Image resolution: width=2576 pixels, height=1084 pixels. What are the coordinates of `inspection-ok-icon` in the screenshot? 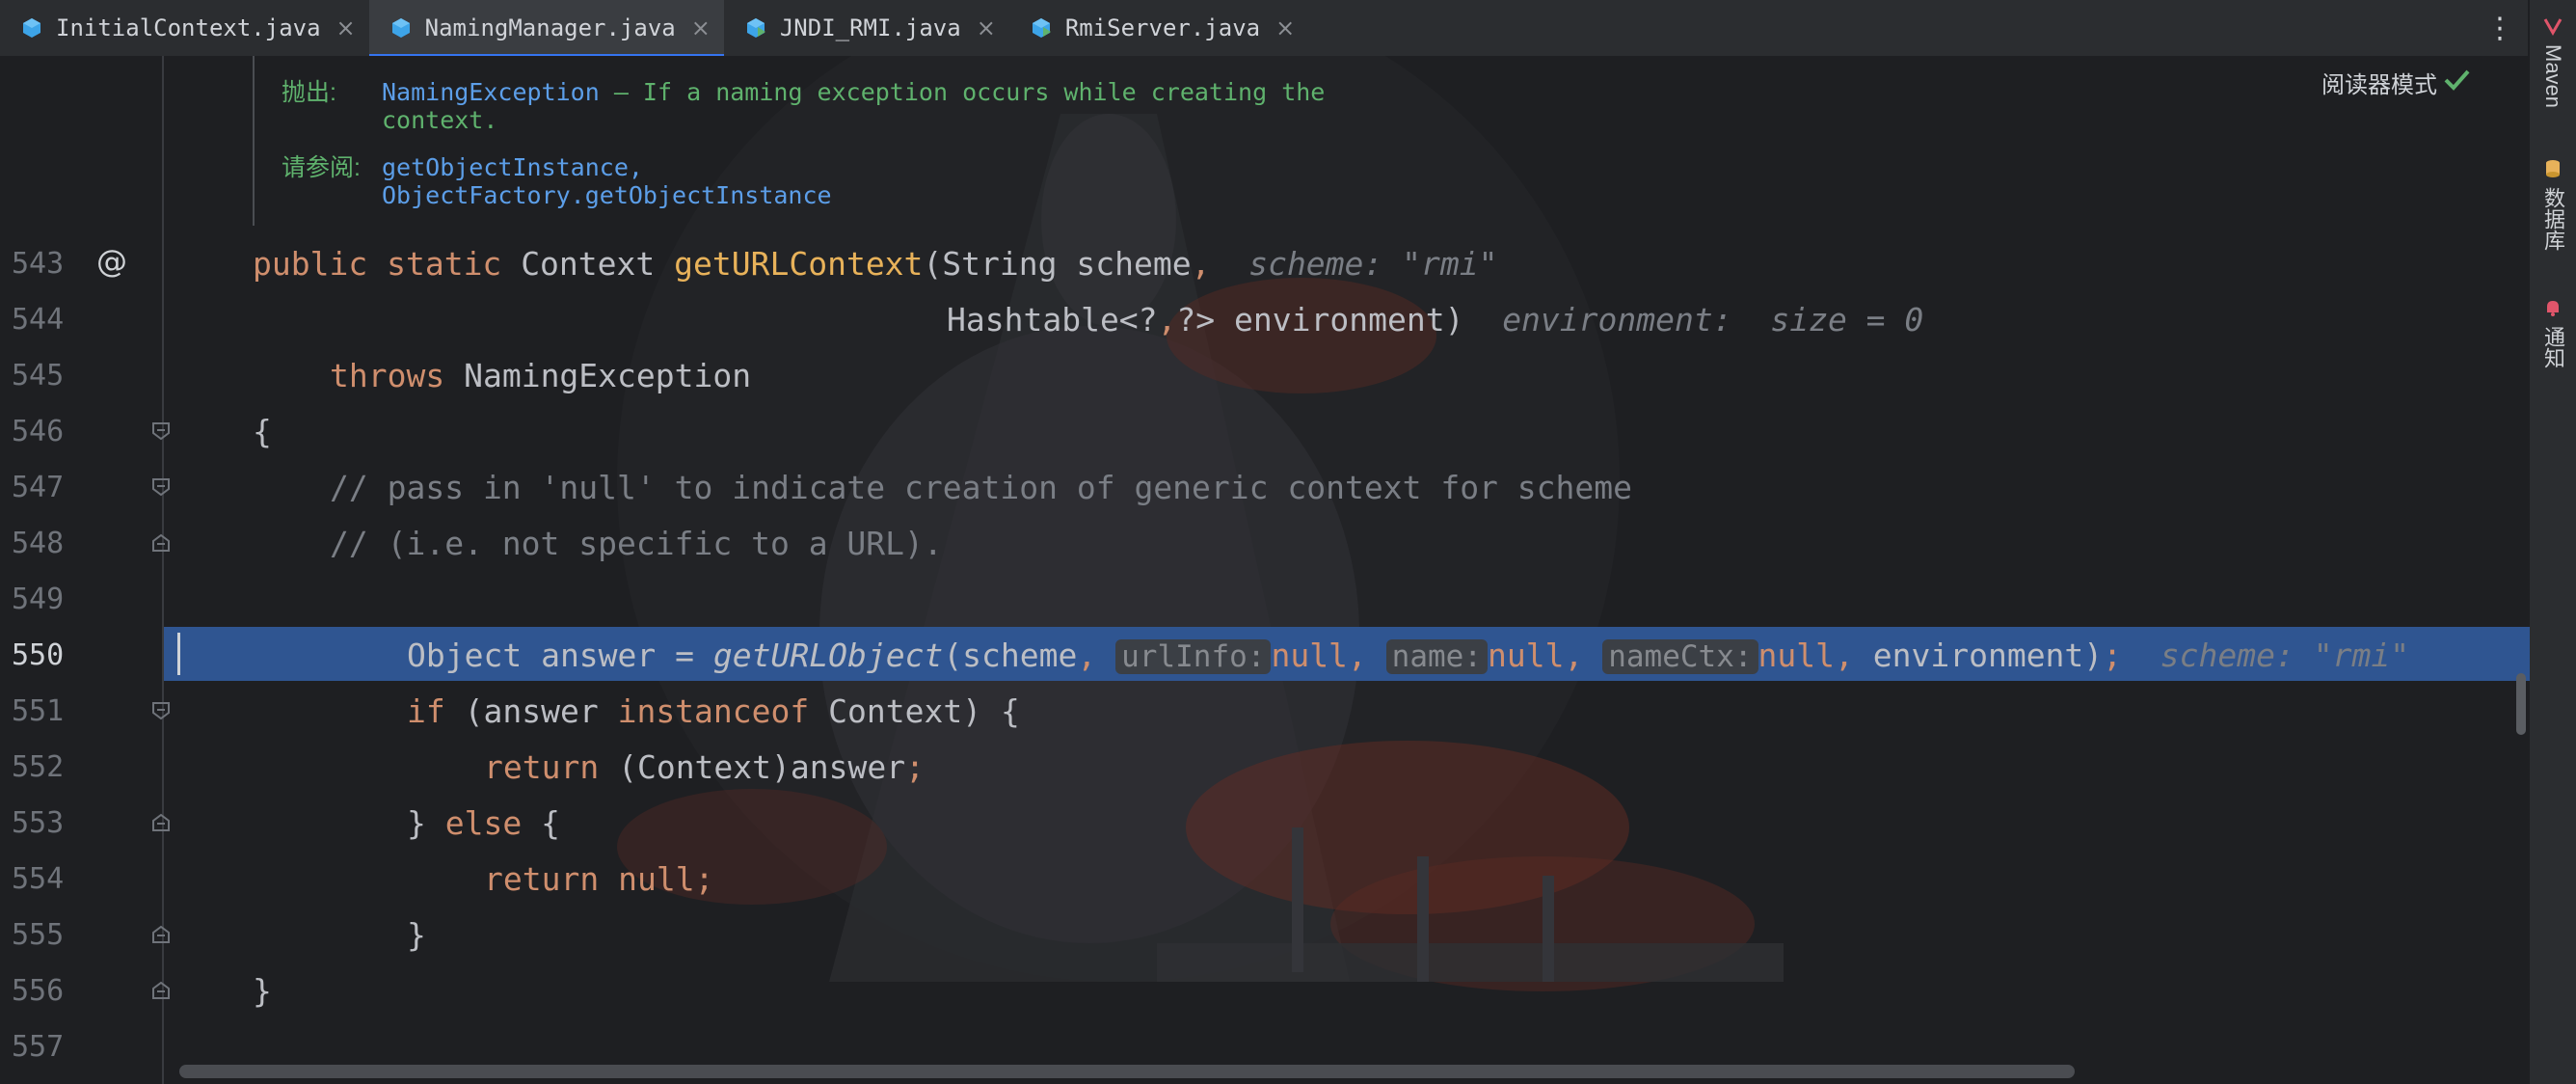 It's located at (2456, 79).